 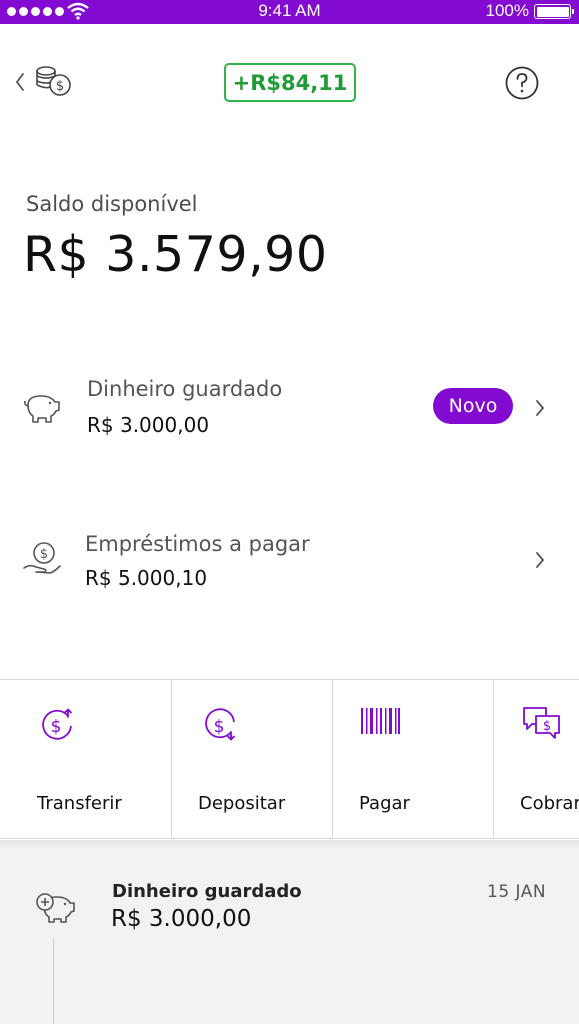 I want to click on piggy-bank-add-icon, so click(x=55, y=908).